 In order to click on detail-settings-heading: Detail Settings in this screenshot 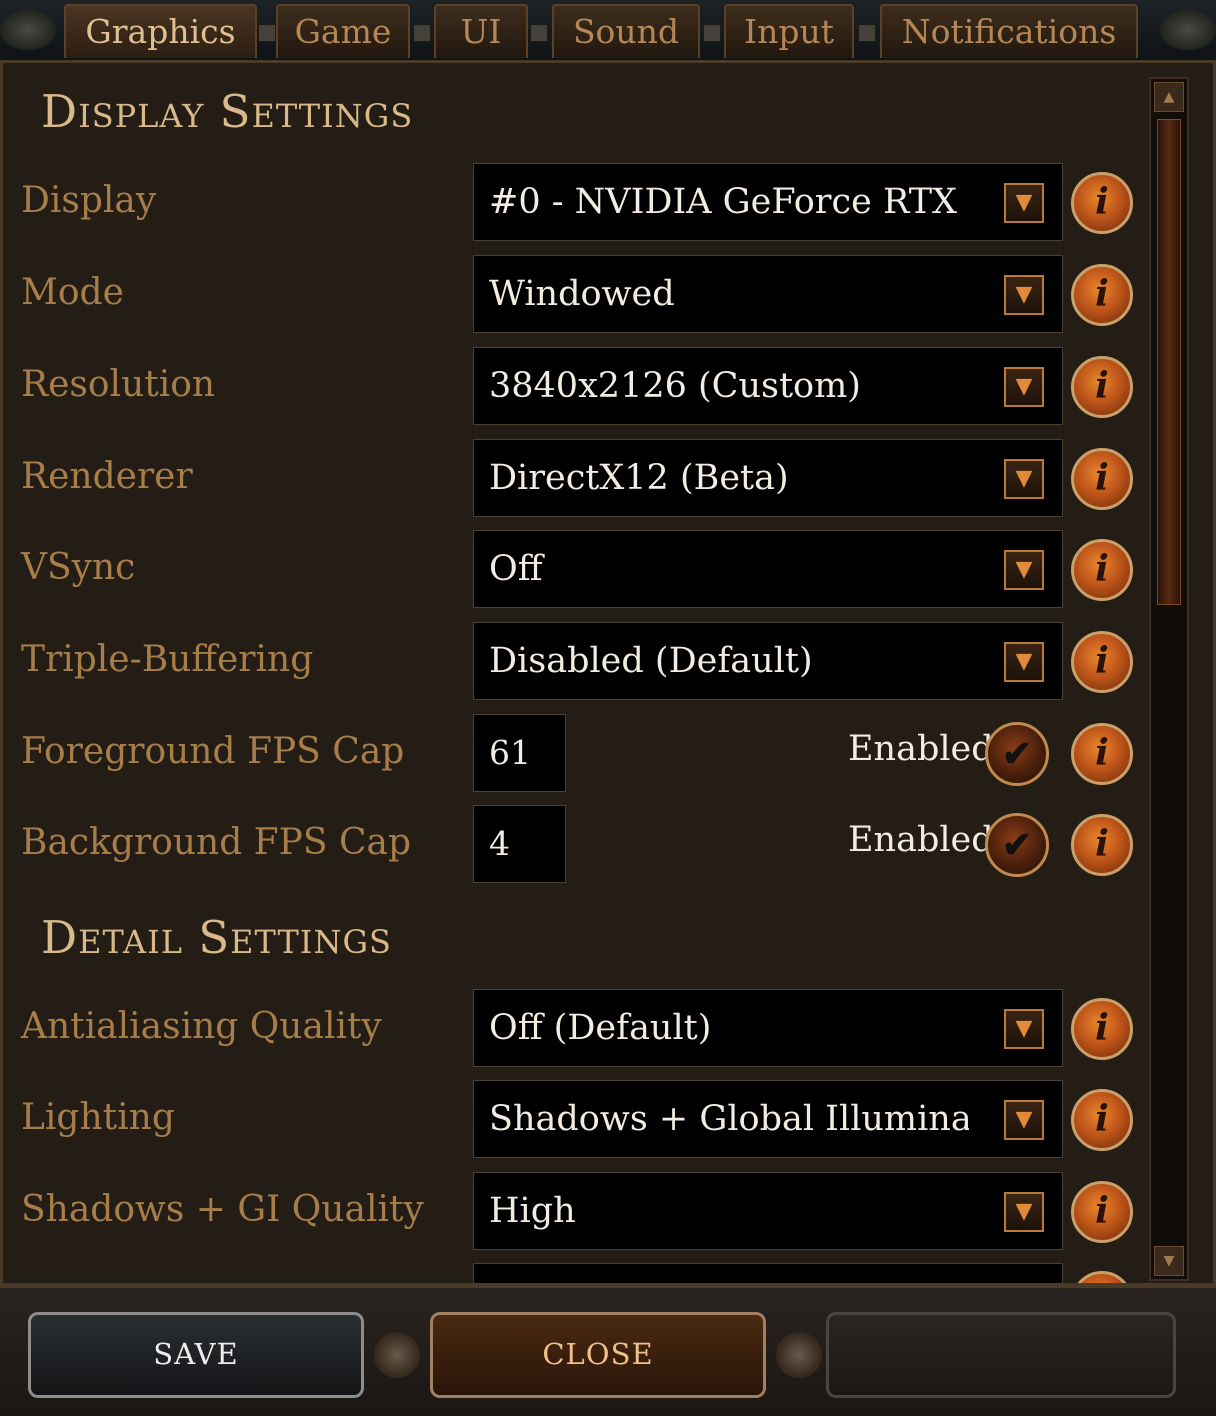, I will do `click(216, 937)`.